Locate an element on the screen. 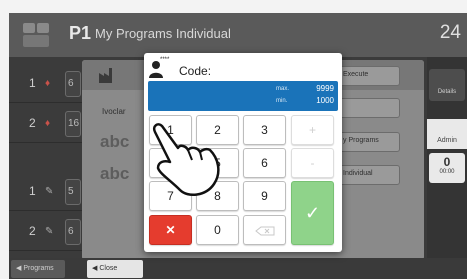  furnace-logo-icon is located at coordinates (36, 35).